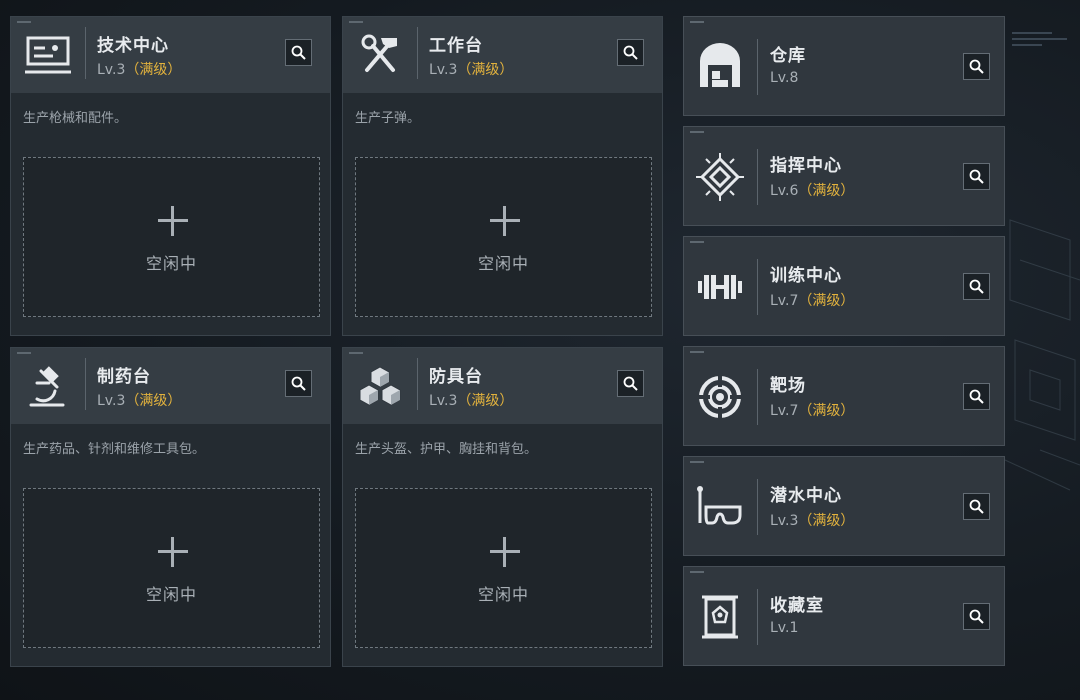 This screenshot has height=700, width=1080. I want to click on dumbbell-icon, so click(720, 287).